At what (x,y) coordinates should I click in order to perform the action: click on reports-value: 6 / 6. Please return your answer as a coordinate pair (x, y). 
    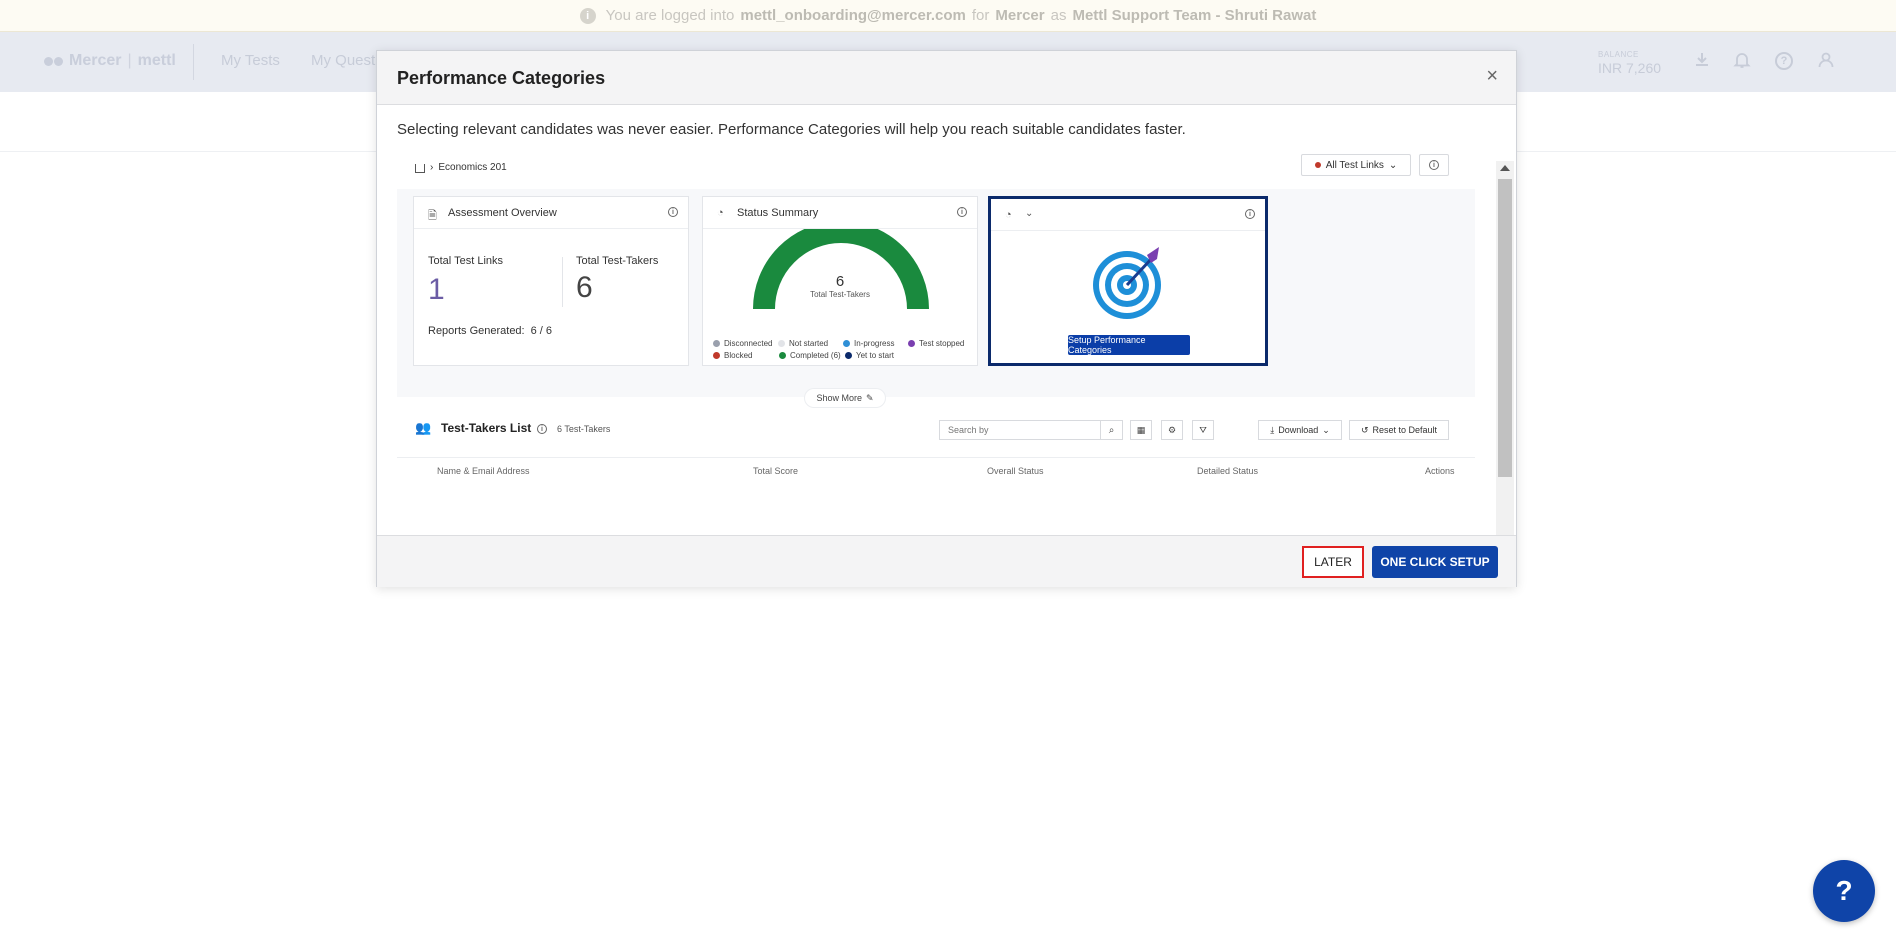
    Looking at the image, I should click on (541, 331).